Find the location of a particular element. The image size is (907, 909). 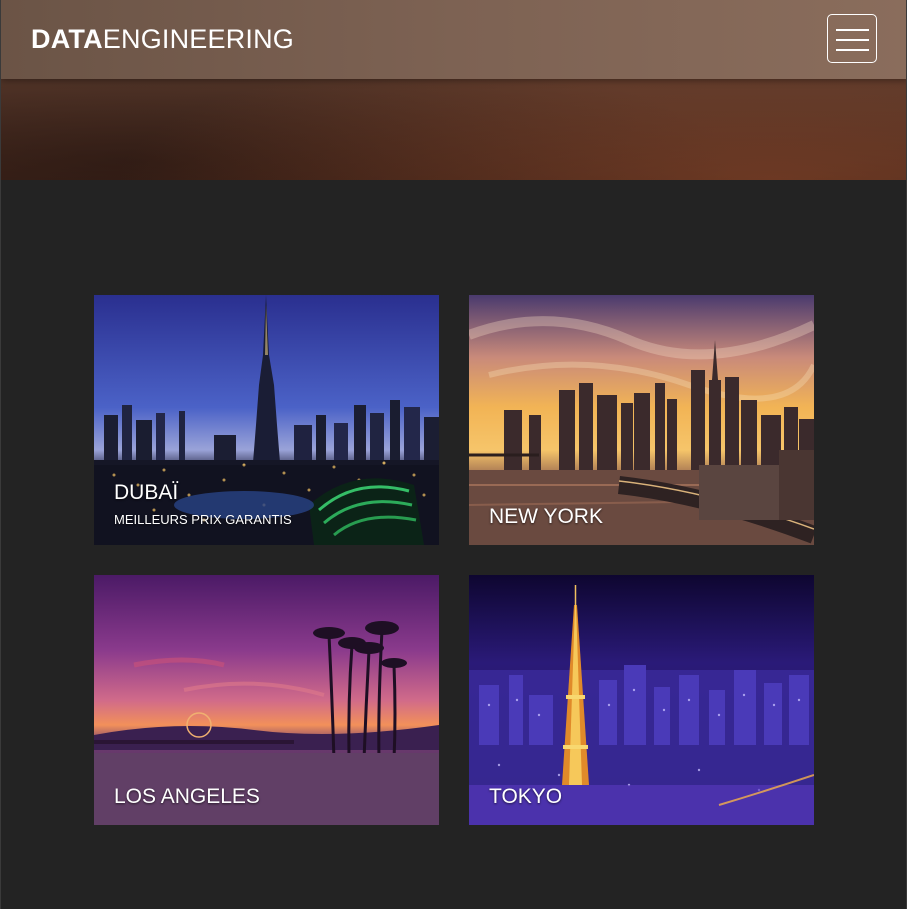

brand-bold-text: DATA is located at coordinates (67, 39).